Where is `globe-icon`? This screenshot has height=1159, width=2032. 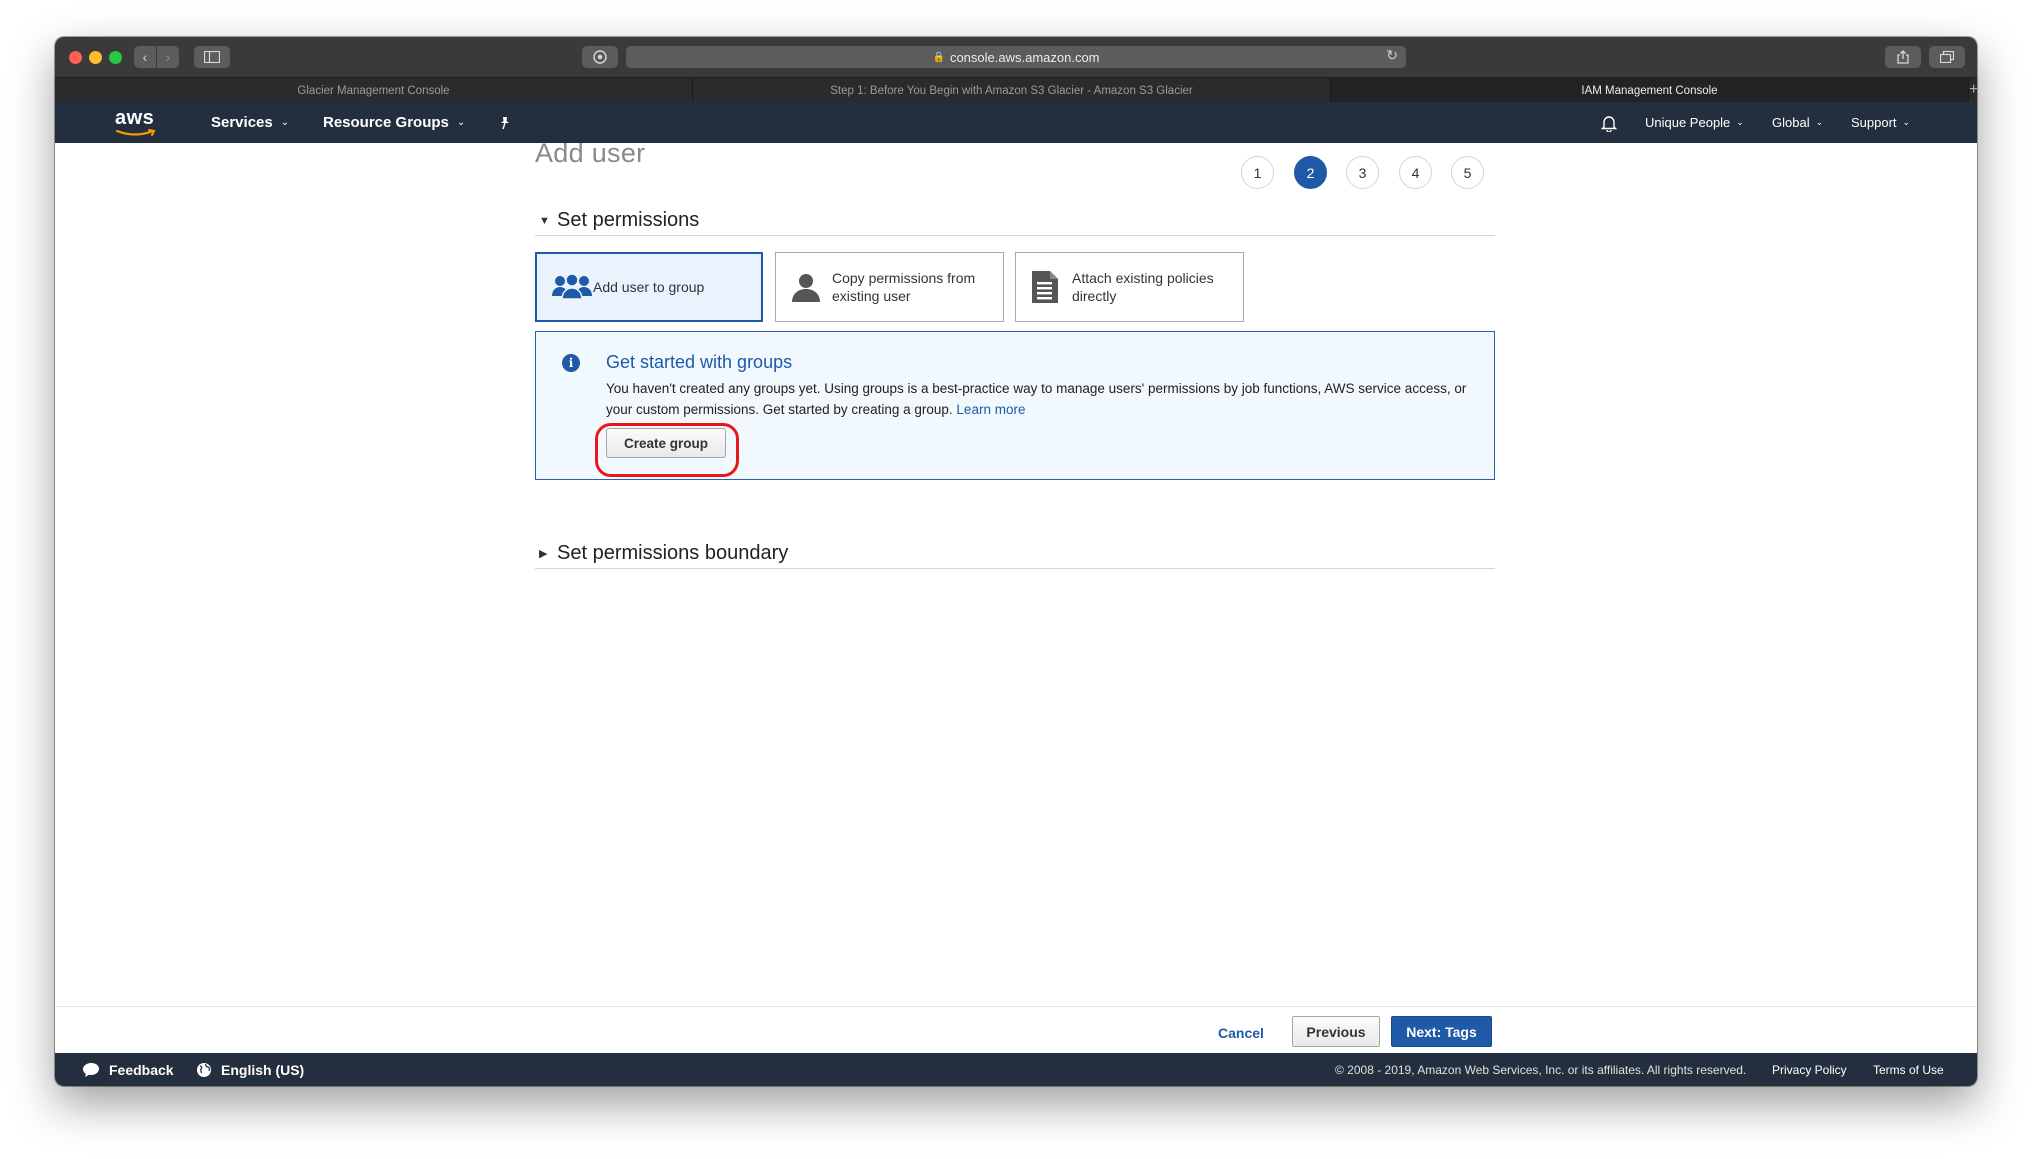 globe-icon is located at coordinates (204, 1069).